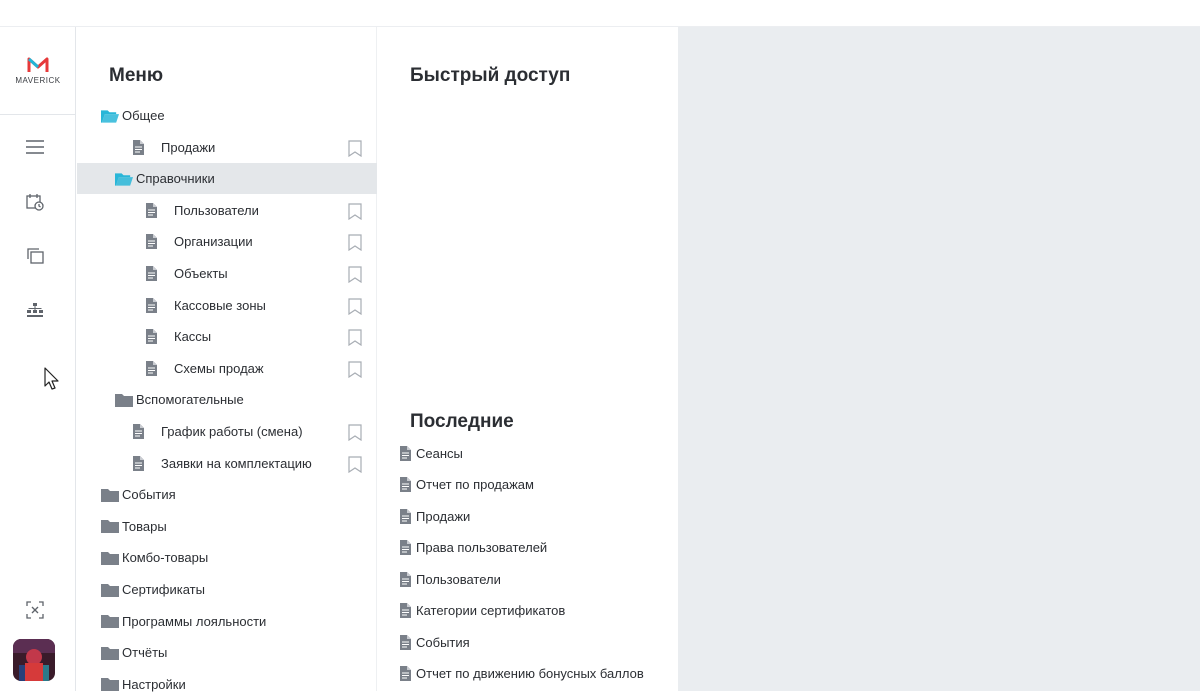  I want to click on menu-folder: Сертификаты, so click(227, 589).